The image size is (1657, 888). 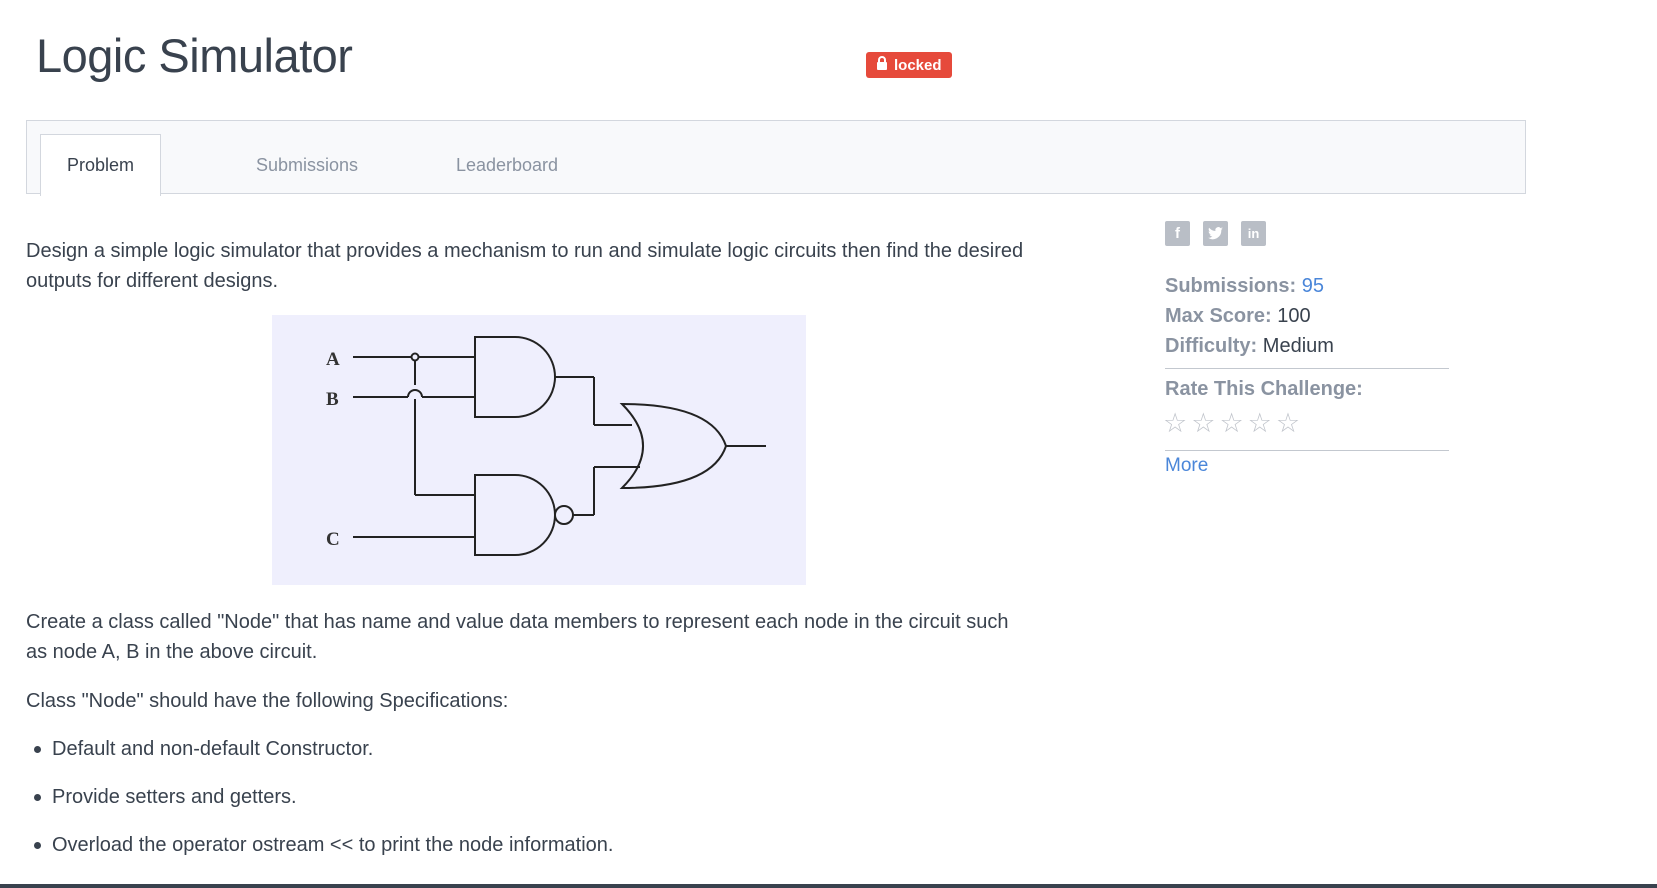 I want to click on circuit-label-c: C, so click(x=333, y=539).